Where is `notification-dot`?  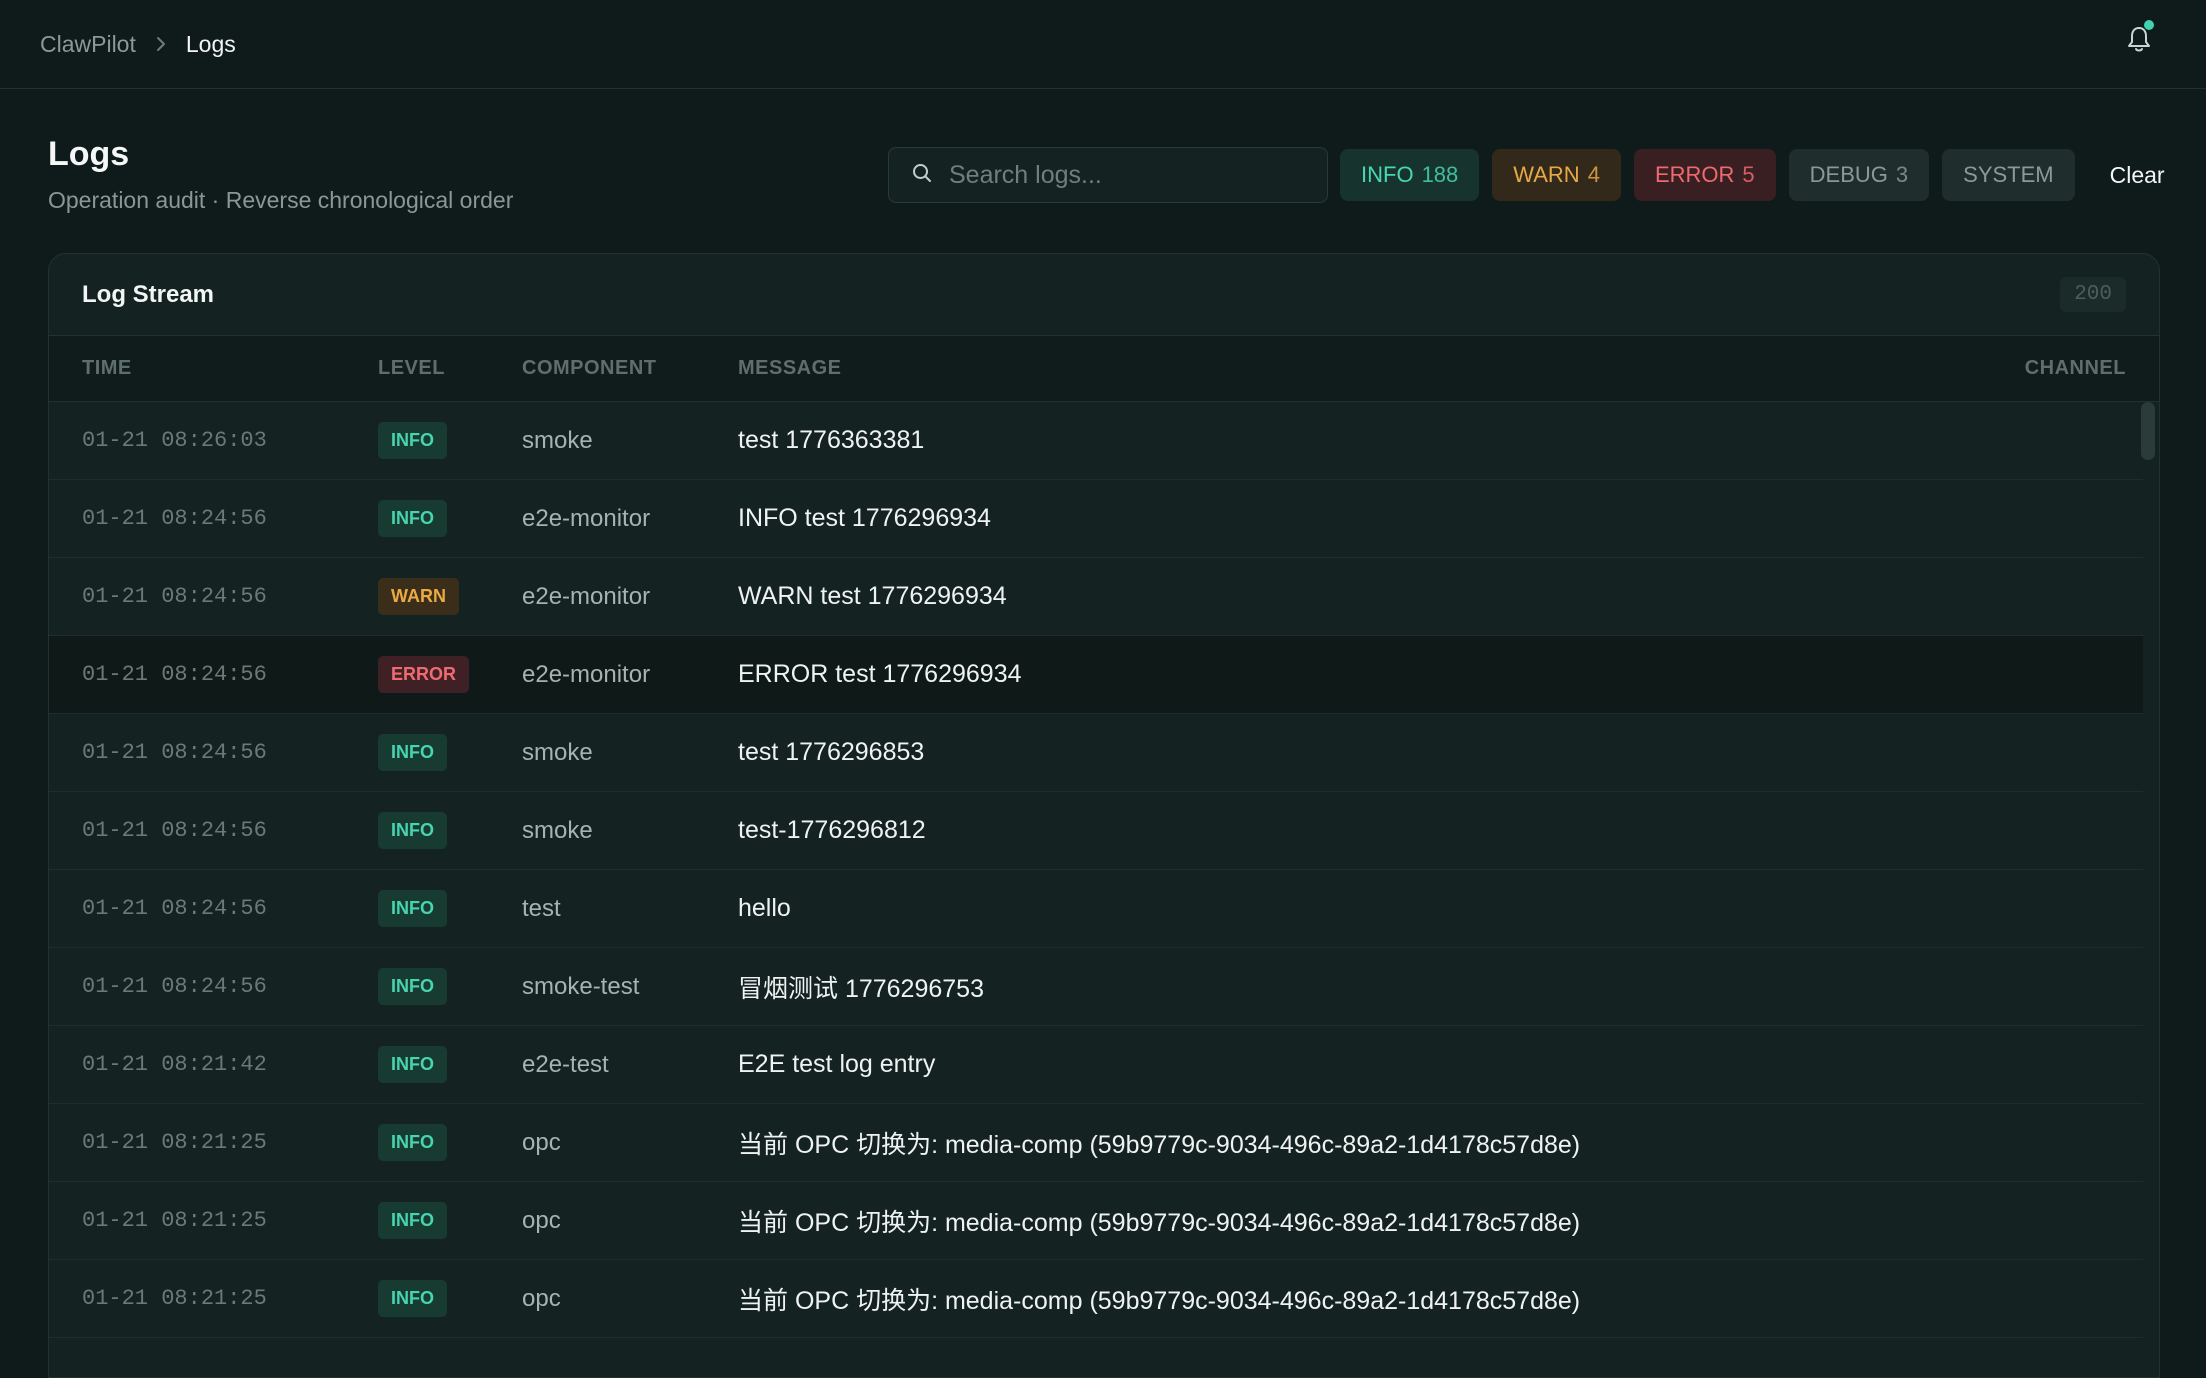 notification-dot is located at coordinates (2149, 25).